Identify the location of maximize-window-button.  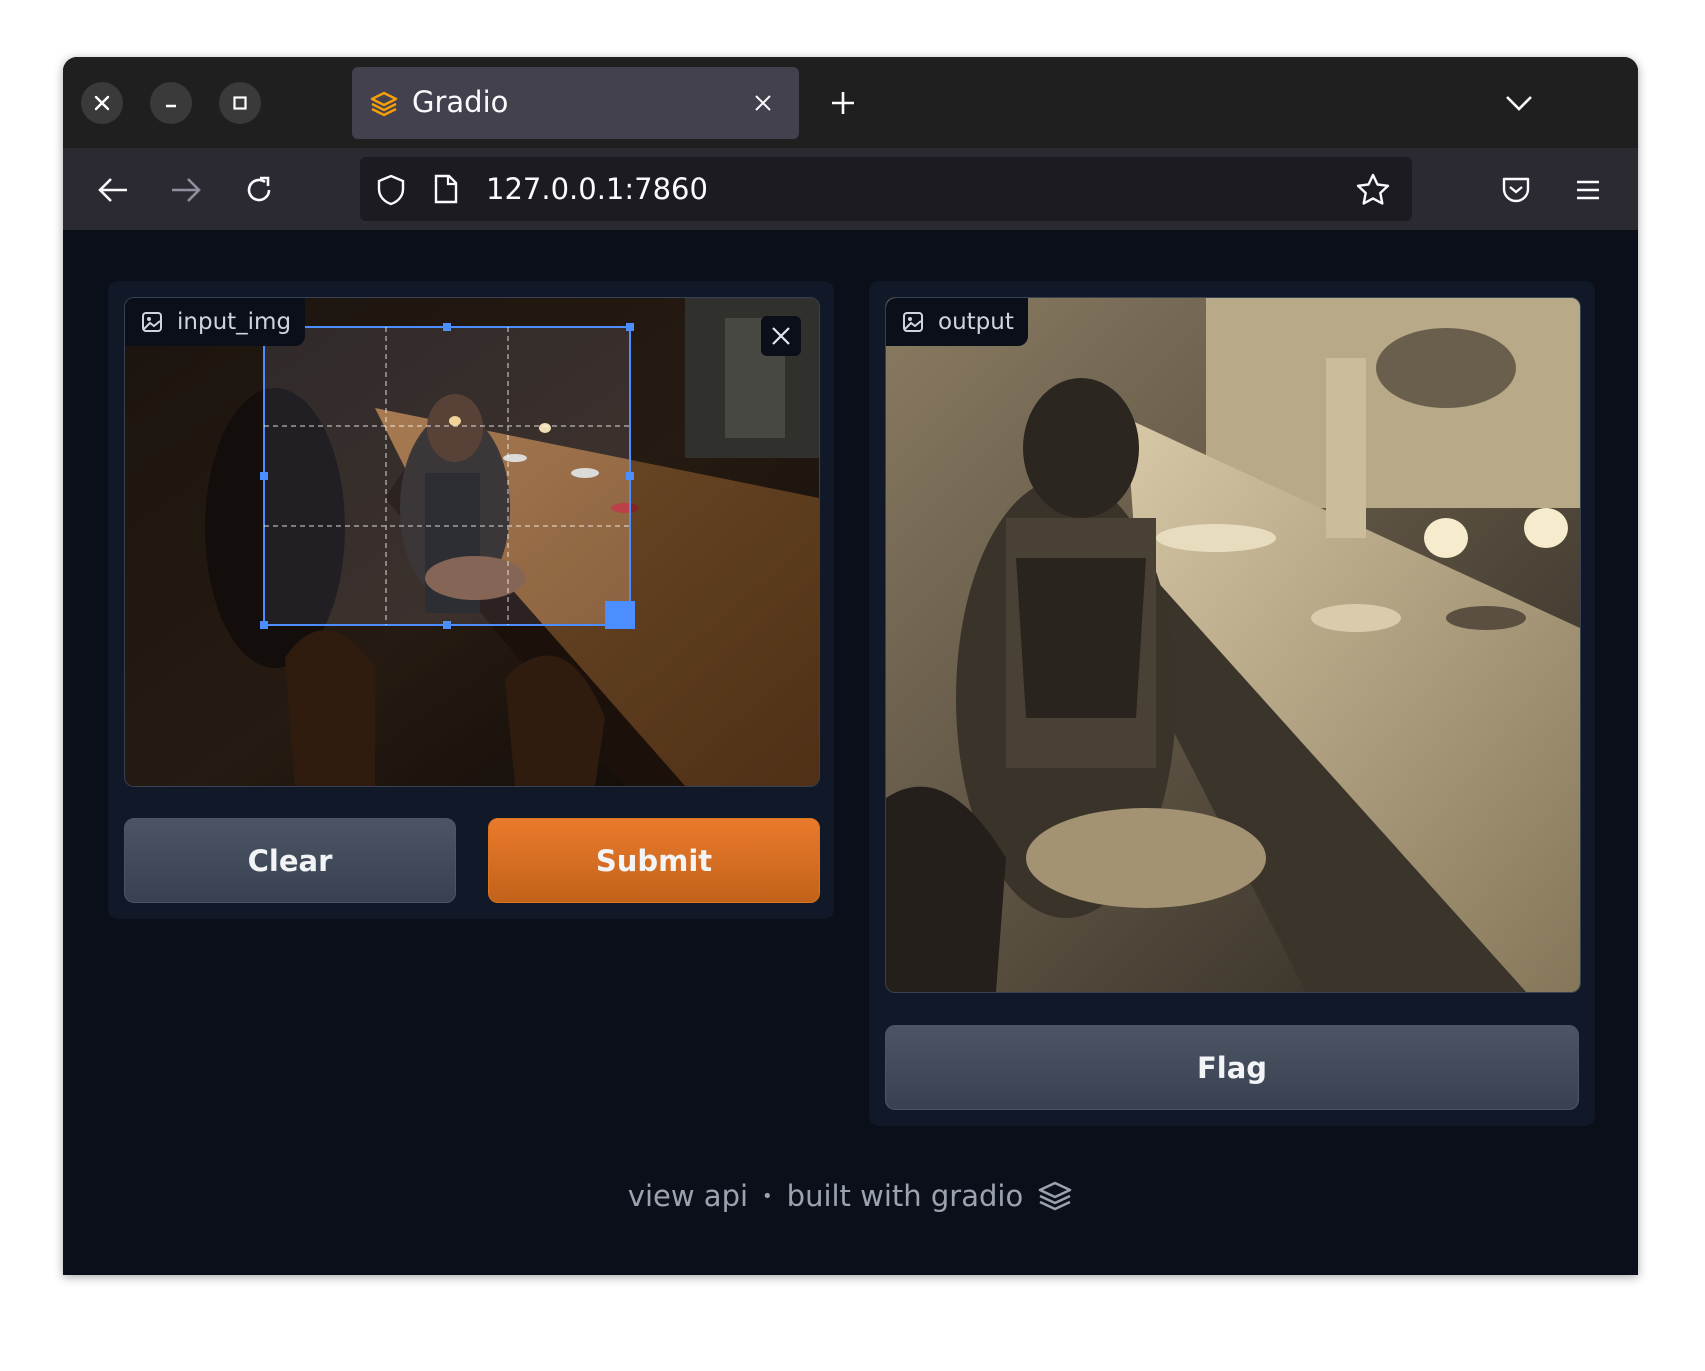
(240, 103).